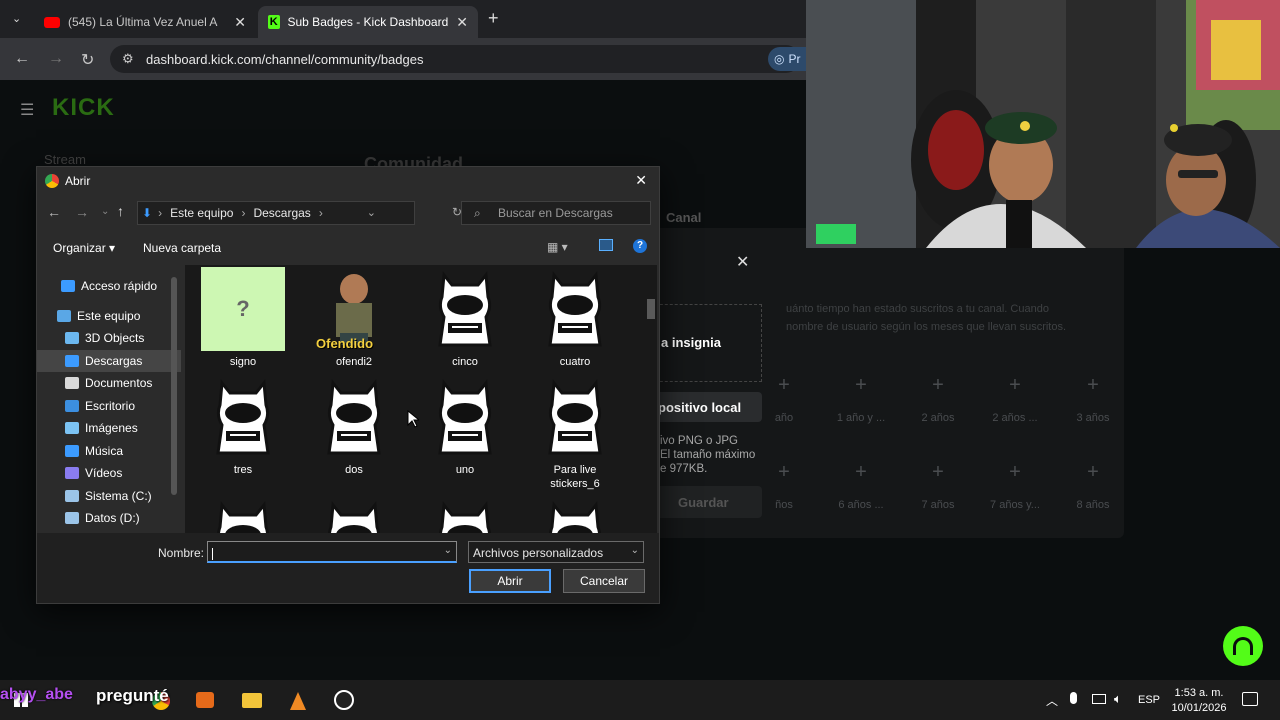  What do you see at coordinates (354, 470) in the screenshot?
I see `file-name: dos` at bounding box center [354, 470].